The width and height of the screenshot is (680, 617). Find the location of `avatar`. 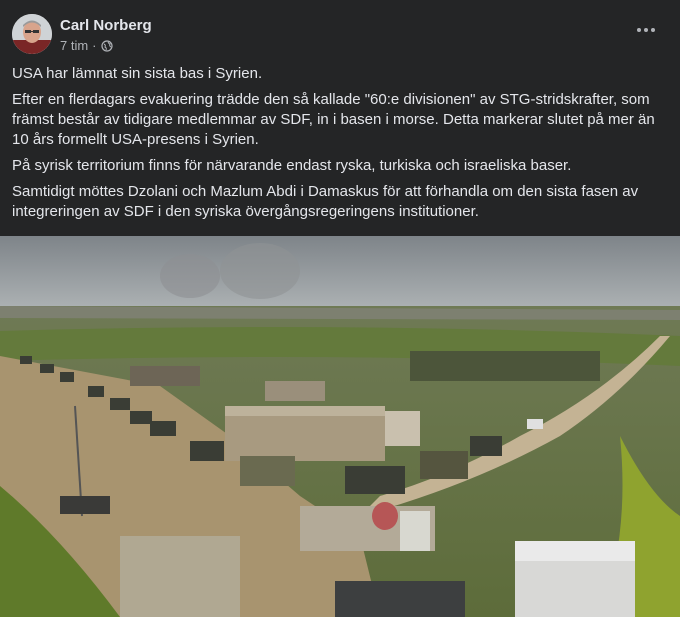

avatar is located at coordinates (32, 34).